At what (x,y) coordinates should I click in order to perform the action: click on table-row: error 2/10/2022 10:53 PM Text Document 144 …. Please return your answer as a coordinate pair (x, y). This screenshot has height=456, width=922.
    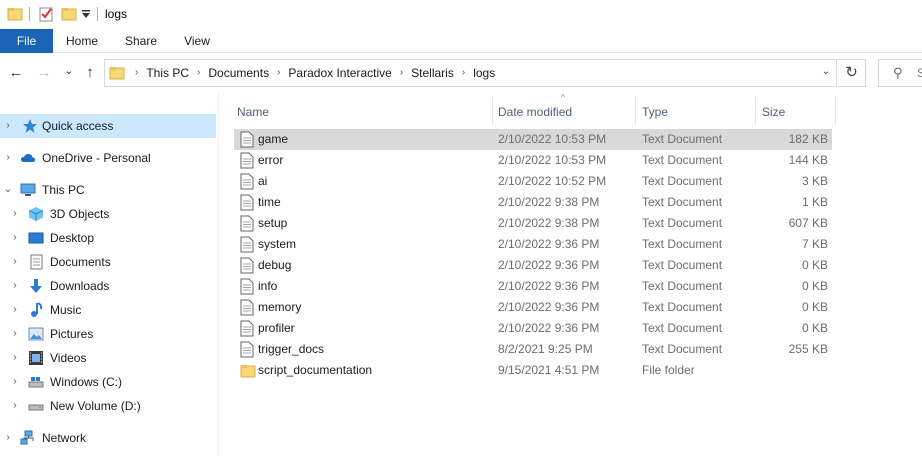
    Looking at the image, I should click on (533, 160).